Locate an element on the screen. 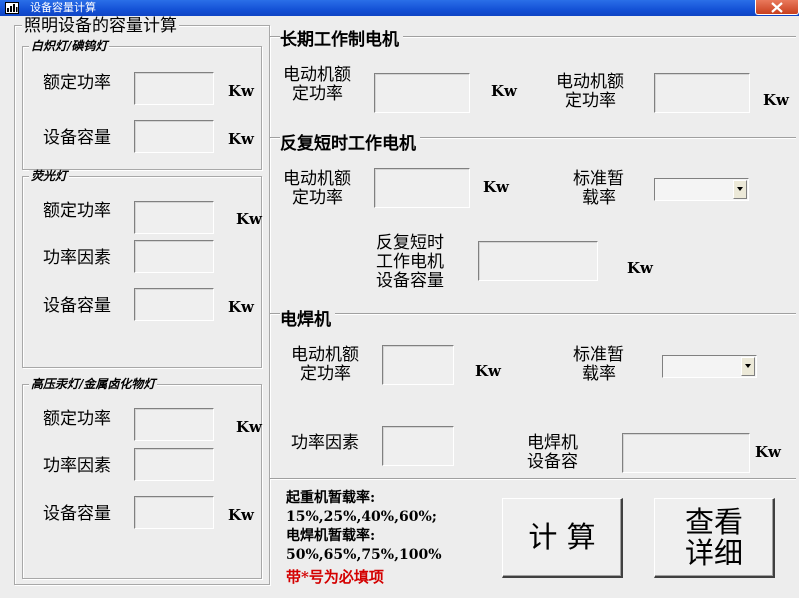 This screenshot has height=598, width=799. repeated-motor-title: 反复短时工作电机 is located at coordinates (350, 141).